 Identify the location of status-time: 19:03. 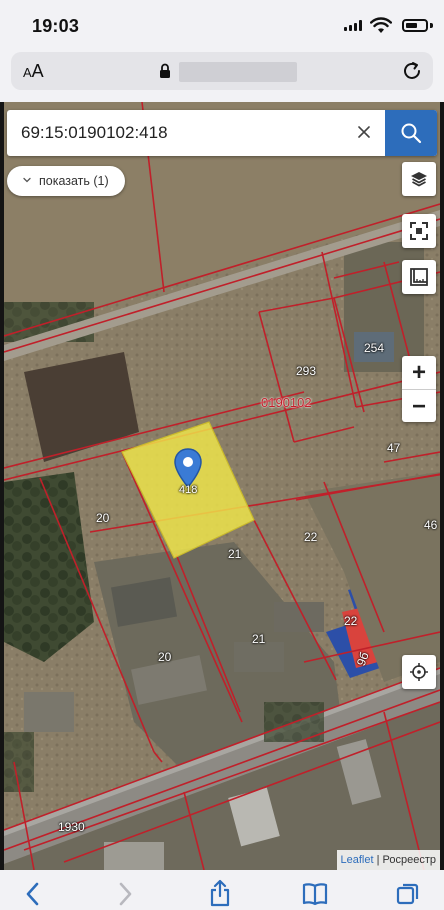
(56, 26).